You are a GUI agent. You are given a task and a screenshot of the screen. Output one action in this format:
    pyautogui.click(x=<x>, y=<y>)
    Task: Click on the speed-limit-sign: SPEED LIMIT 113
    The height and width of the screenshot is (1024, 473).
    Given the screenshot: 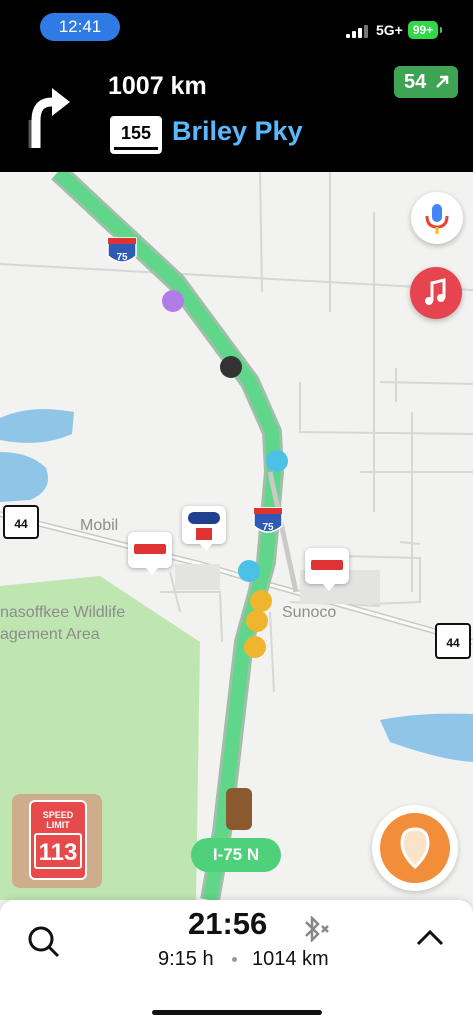 What is the action you would take?
    pyautogui.click(x=57, y=841)
    